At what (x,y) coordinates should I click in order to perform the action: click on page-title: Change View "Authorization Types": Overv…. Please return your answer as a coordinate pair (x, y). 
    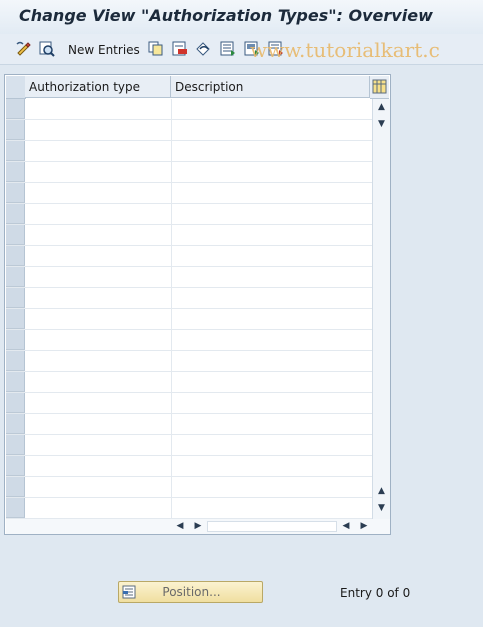
    Looking at the image, I should click on (226, 15).